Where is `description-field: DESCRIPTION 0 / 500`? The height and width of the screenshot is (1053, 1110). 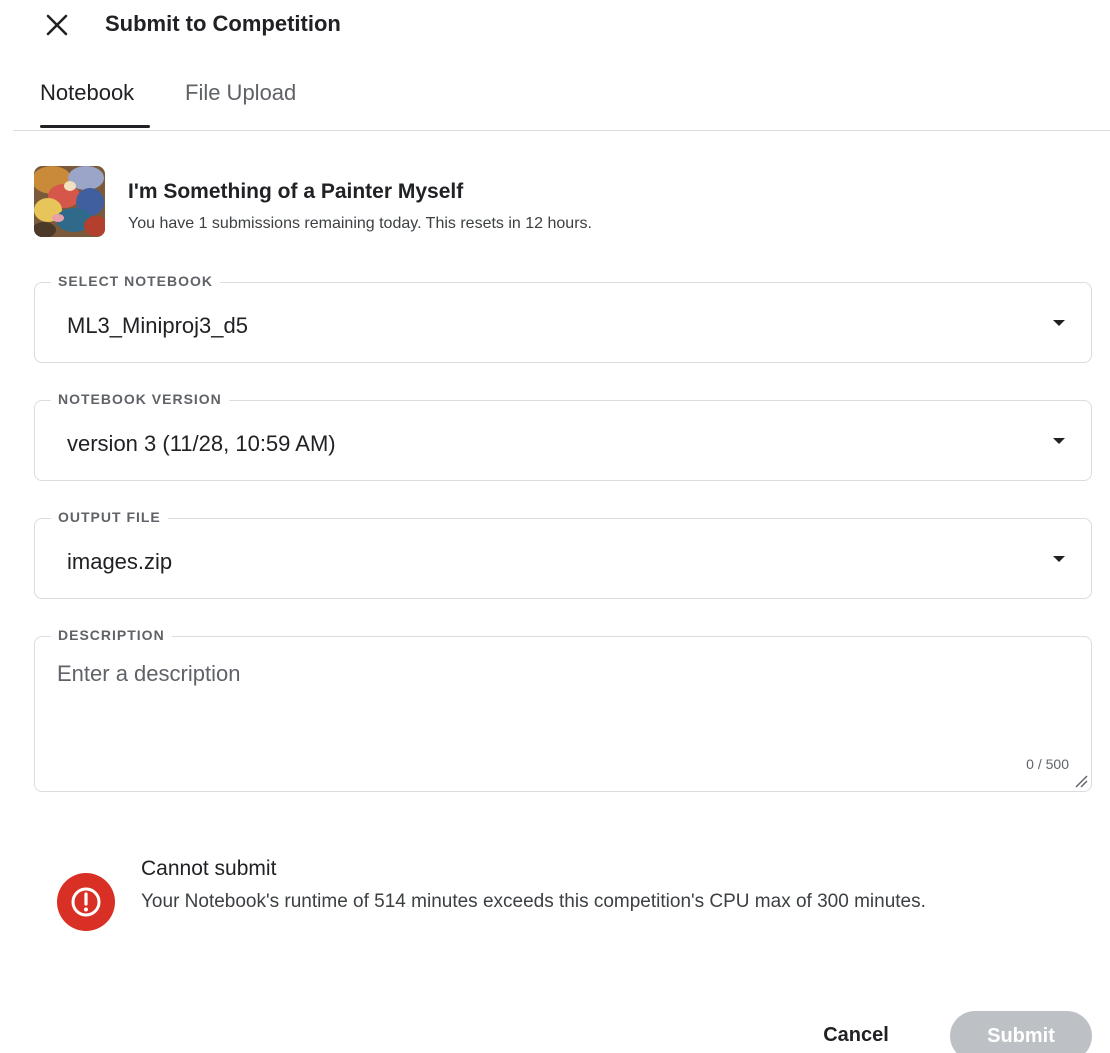 description-field: DESCRIPTION 0 / 500 is located at coordinates (563, 709).